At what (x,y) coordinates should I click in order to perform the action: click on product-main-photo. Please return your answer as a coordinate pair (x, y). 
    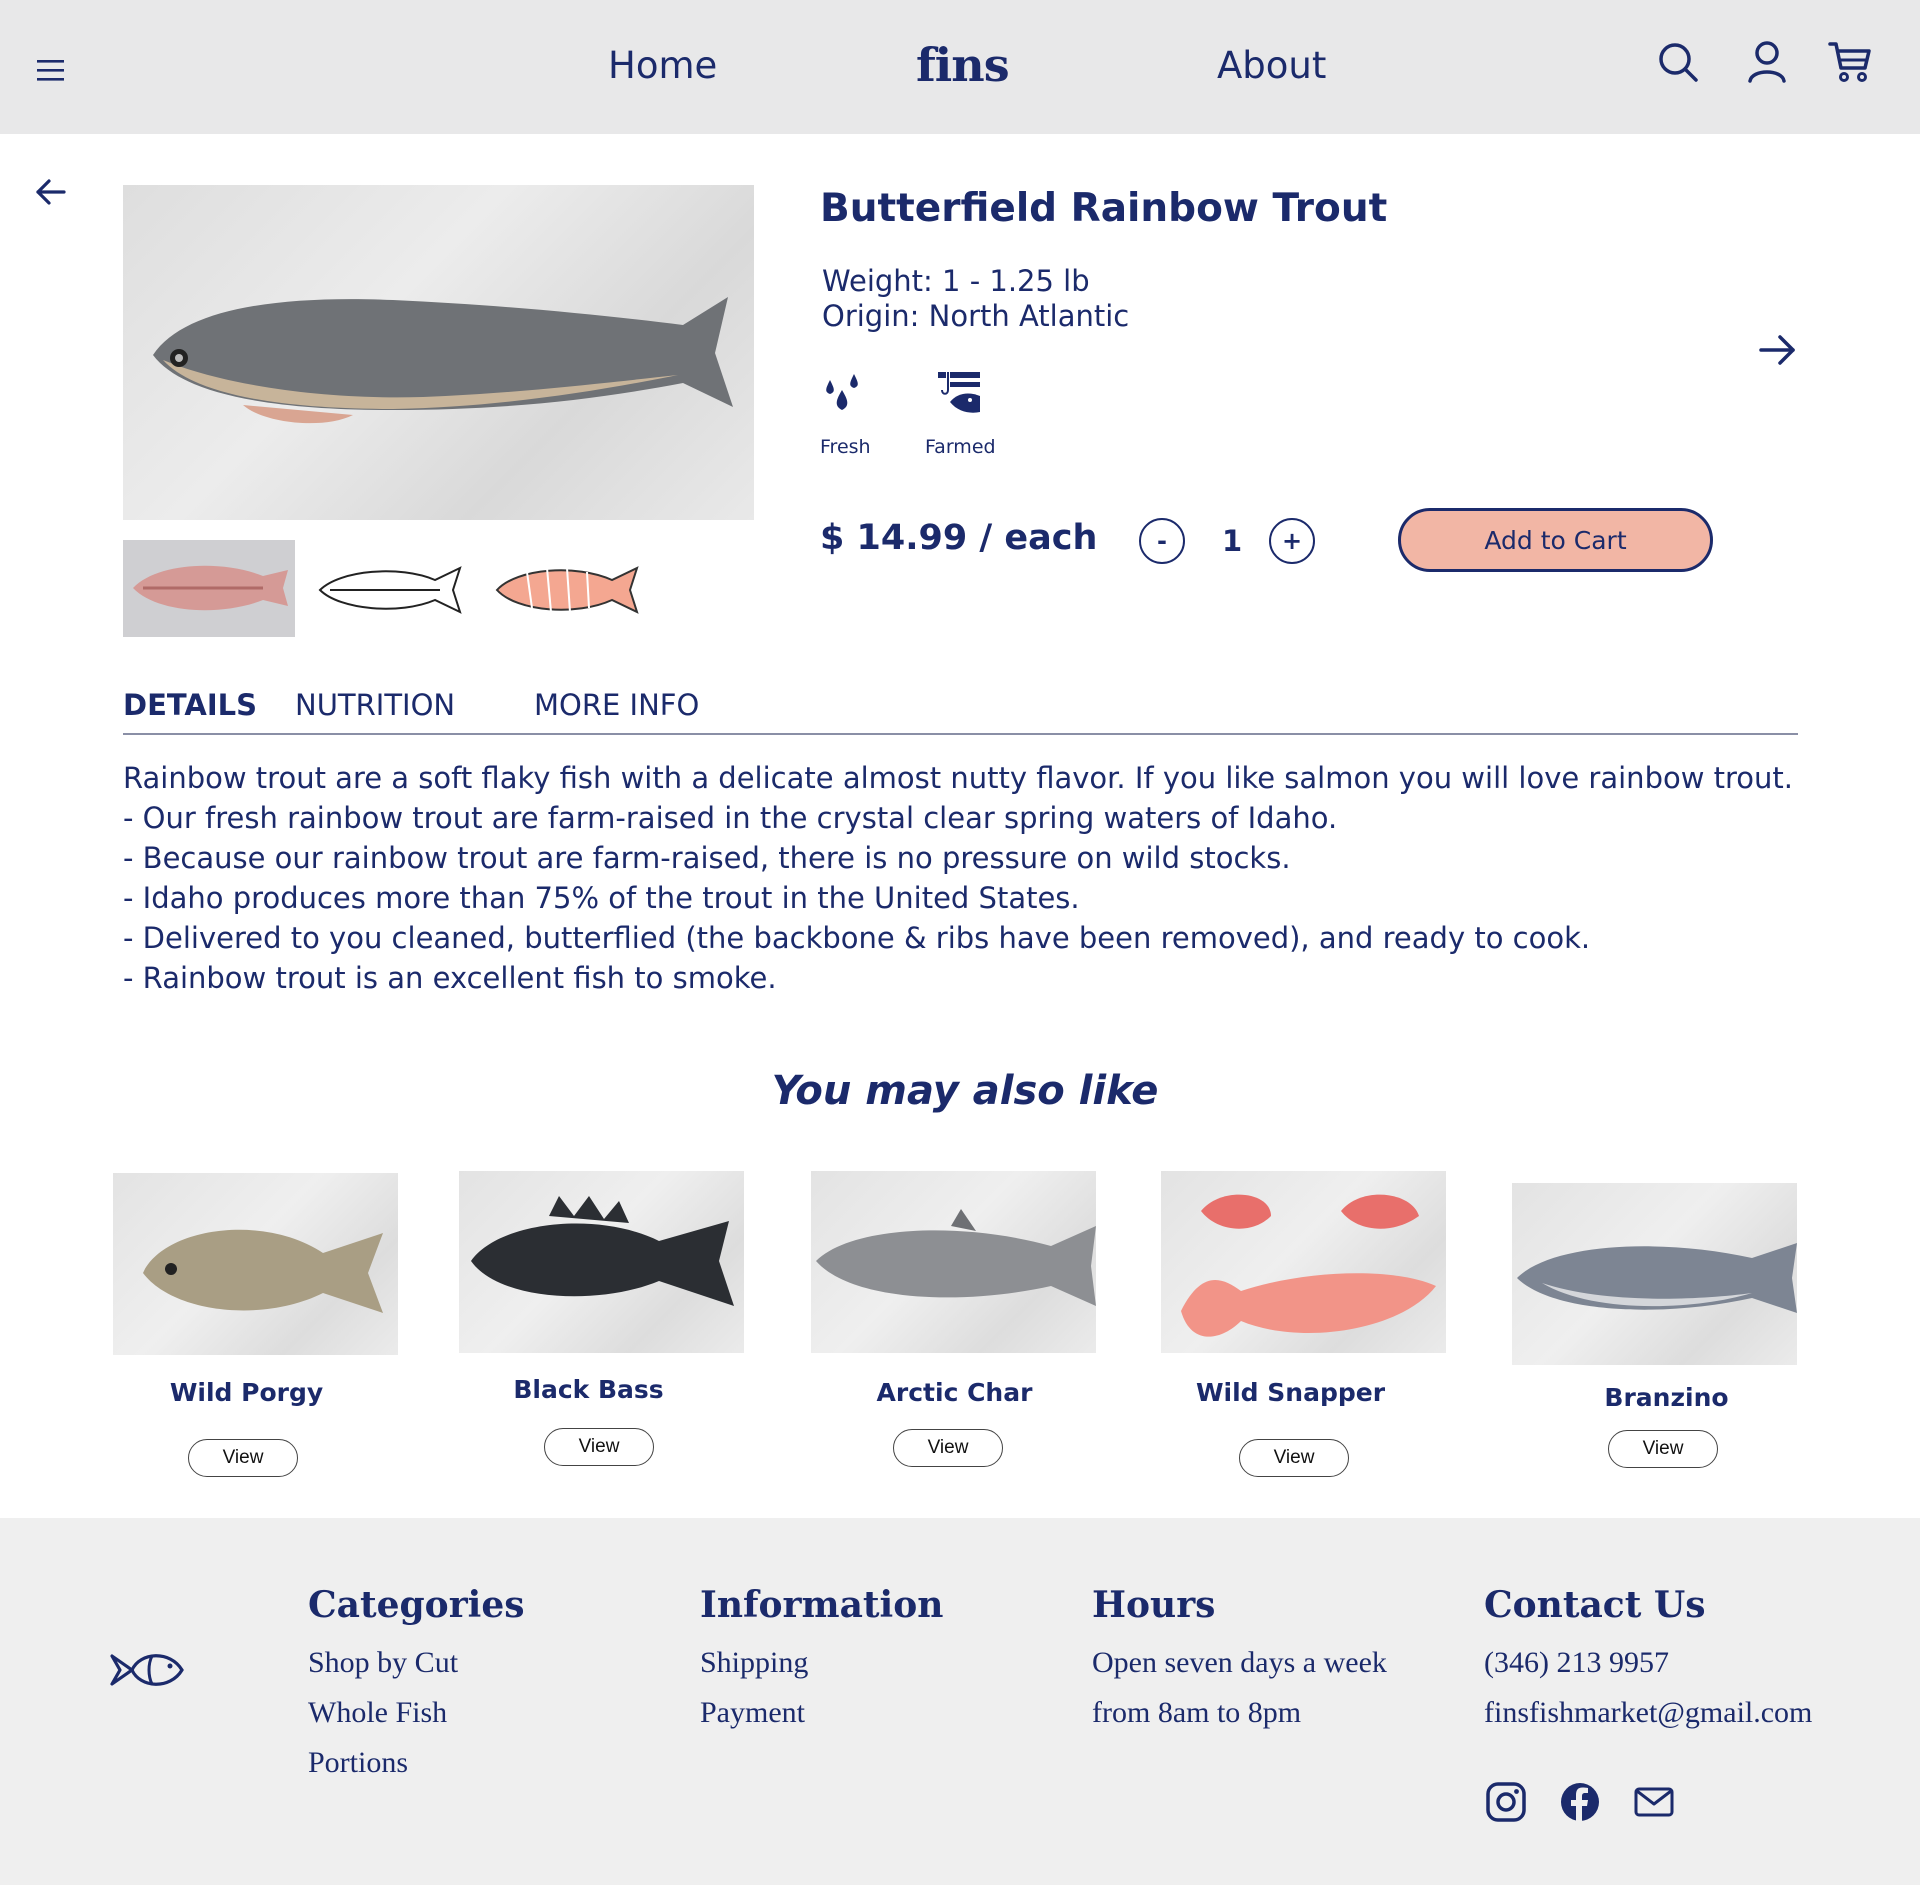
    Looking at the image, I should click on (438, 352).